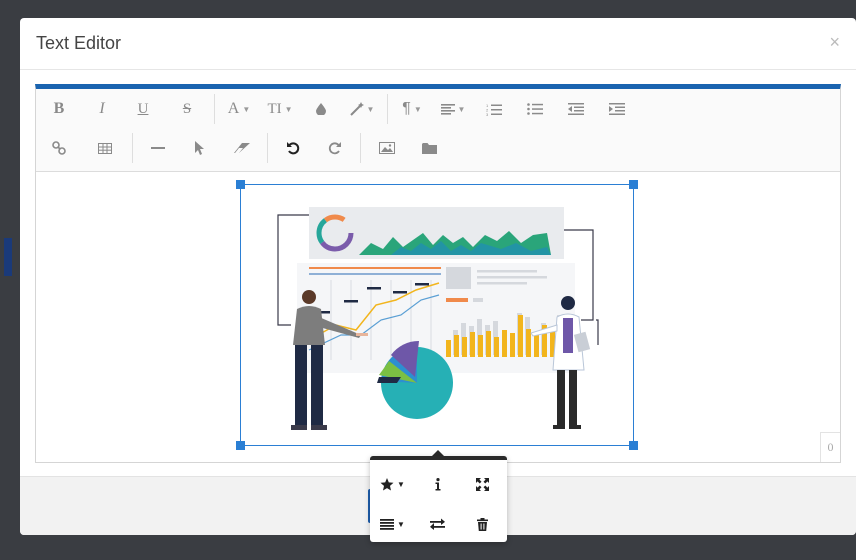 The image size is (856, 560). I want to click on indent-button, so click(617, 109).